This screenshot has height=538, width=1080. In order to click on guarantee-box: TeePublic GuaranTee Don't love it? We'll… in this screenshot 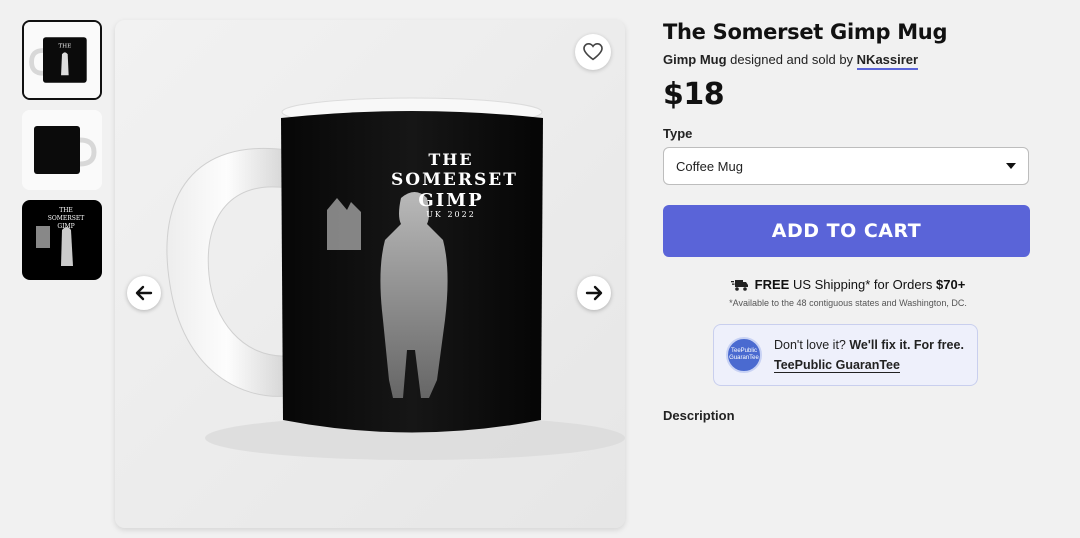, I will do `click(845, 355)`.